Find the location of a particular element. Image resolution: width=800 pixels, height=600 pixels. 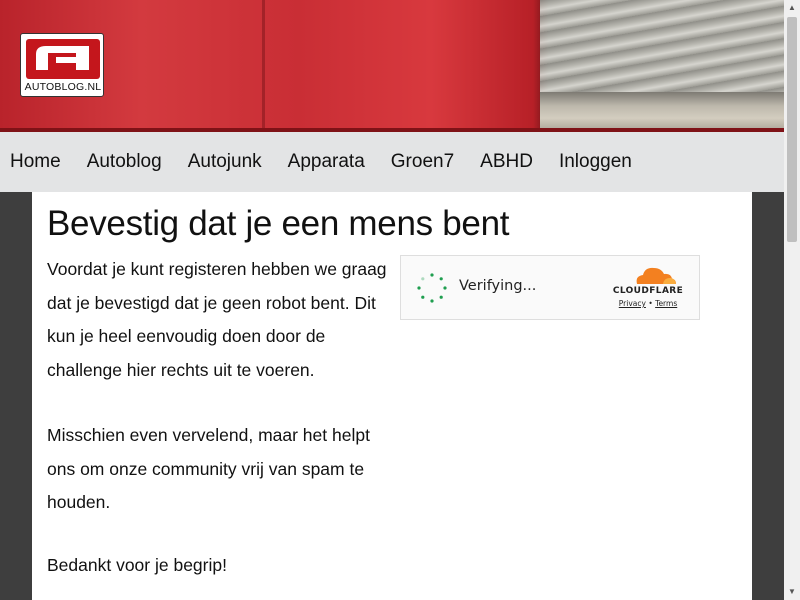

nav-item-autoblog: Autoblog is located at coordinates (124, 162).